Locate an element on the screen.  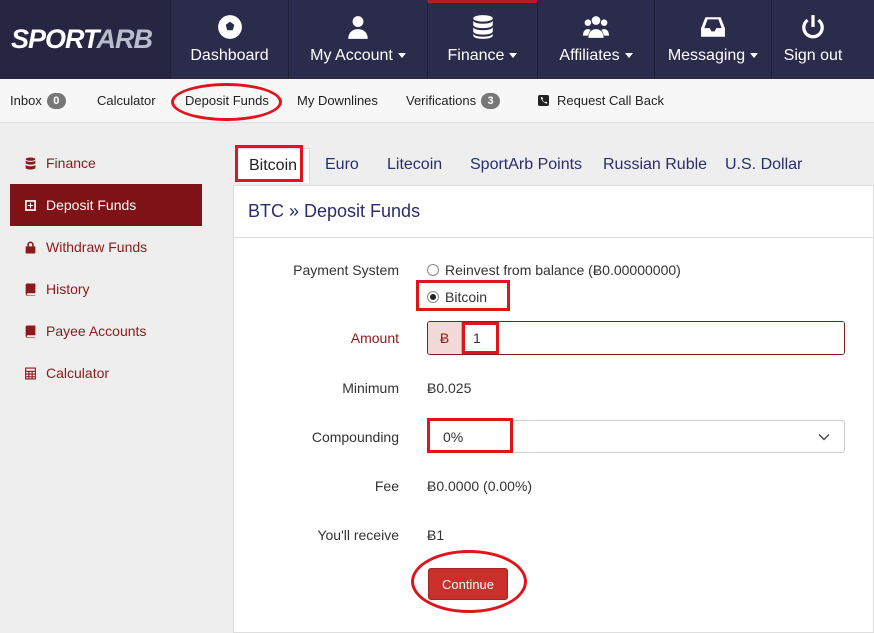
sidebar-item-payee-accounts: Payee Accounts is located at coordinates (106, 331).